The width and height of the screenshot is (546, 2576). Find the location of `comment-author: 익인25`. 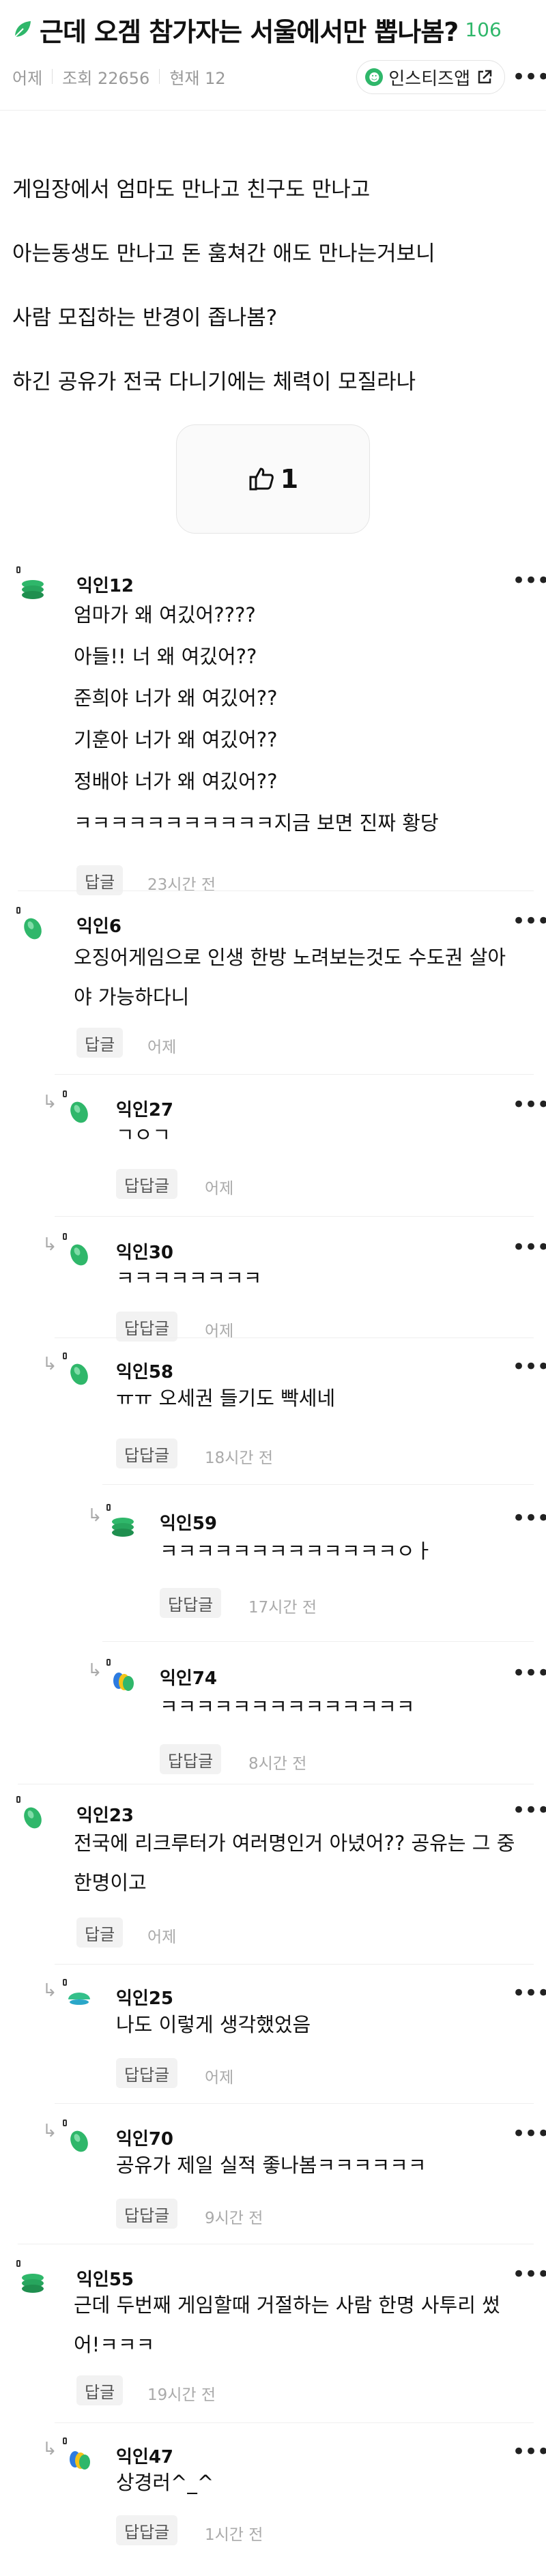

comment-author: 익인25 is located at coordinates (145, 1998).